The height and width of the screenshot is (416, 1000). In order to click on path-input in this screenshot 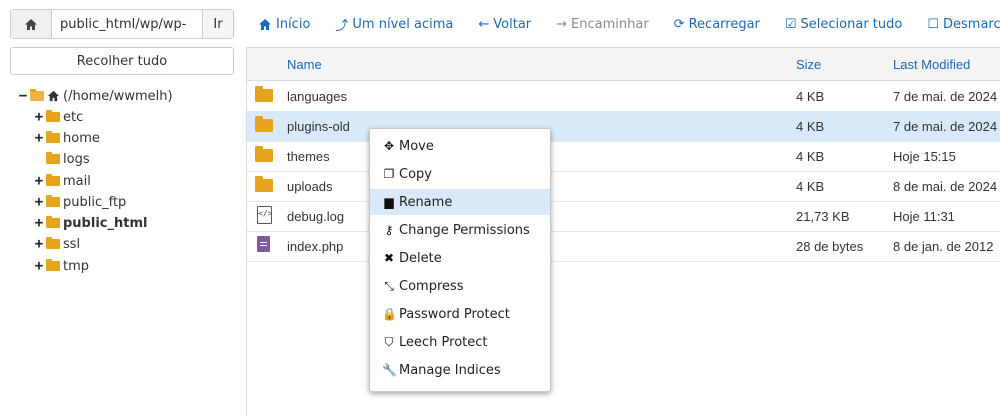, I will do `click(127, 24)`.